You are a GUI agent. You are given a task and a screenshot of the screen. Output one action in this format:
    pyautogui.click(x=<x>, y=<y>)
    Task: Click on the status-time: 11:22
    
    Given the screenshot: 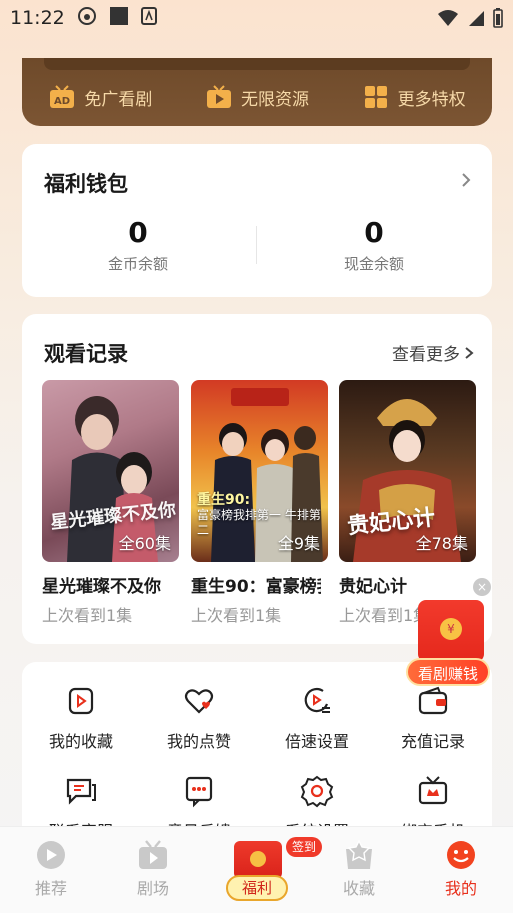 What is the action you would take?
    pyautogui.click(x=37, y=18)
    